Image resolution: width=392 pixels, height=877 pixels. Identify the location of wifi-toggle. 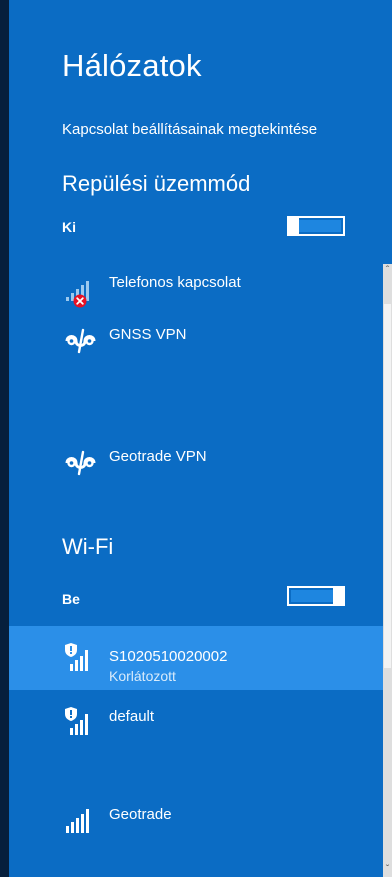
(316, 596).